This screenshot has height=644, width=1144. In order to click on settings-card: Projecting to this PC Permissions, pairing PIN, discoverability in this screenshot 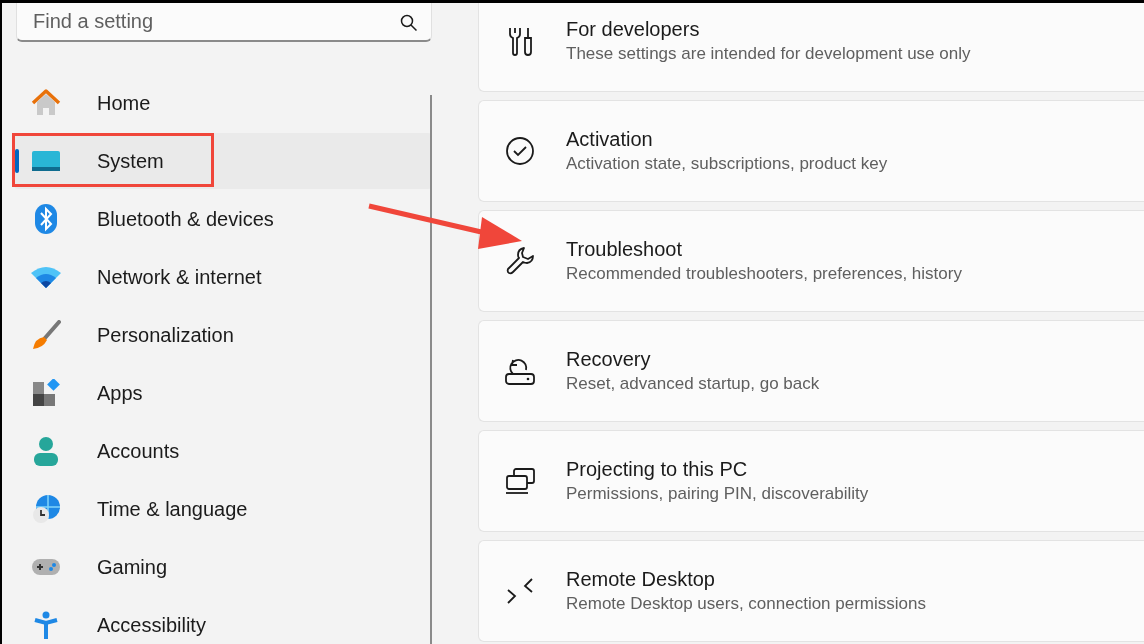, I will do `click(811, 481)`.